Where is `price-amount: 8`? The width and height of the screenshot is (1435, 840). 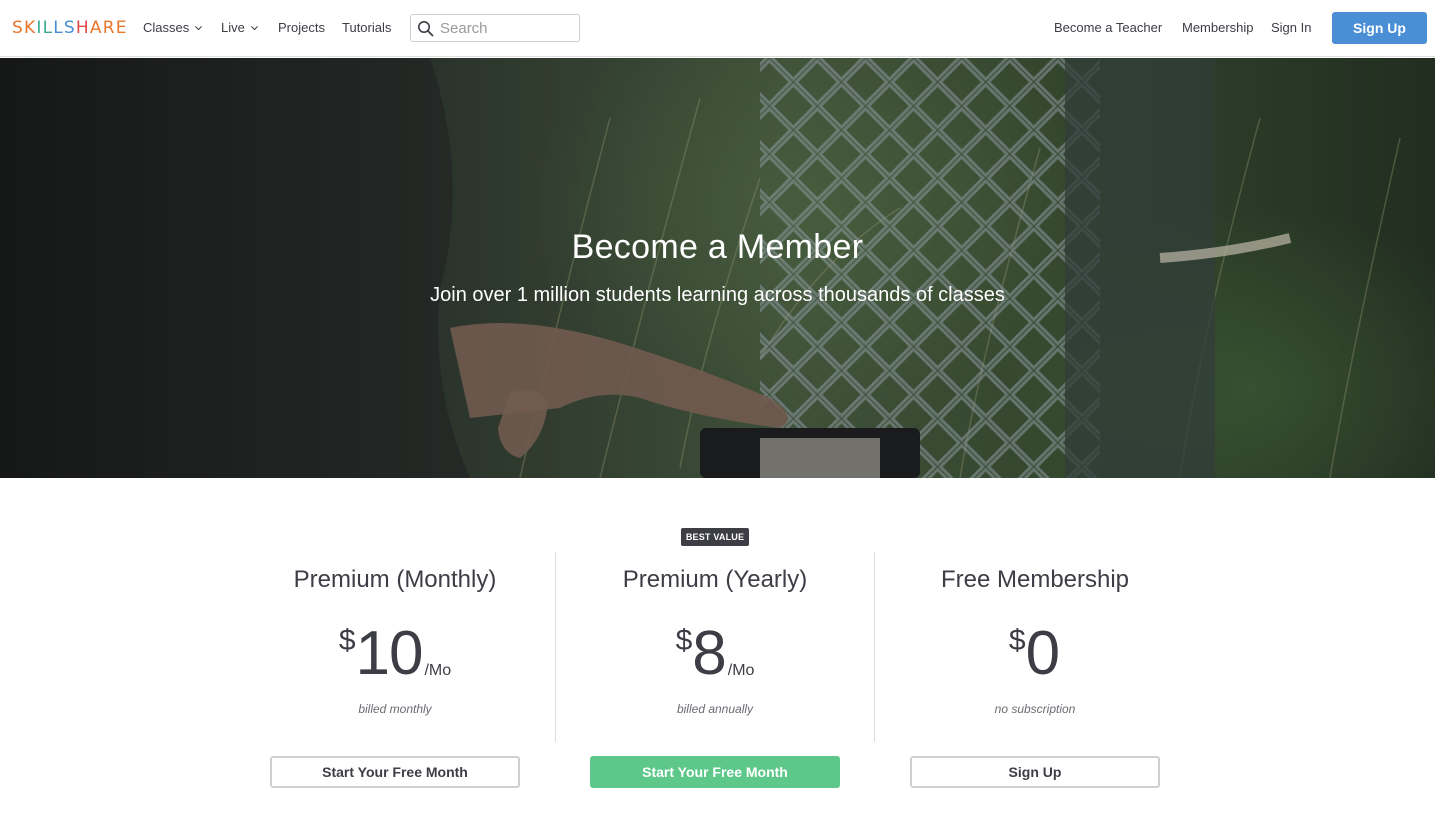
price-amount: 8 is located at coordinates (709, 653).